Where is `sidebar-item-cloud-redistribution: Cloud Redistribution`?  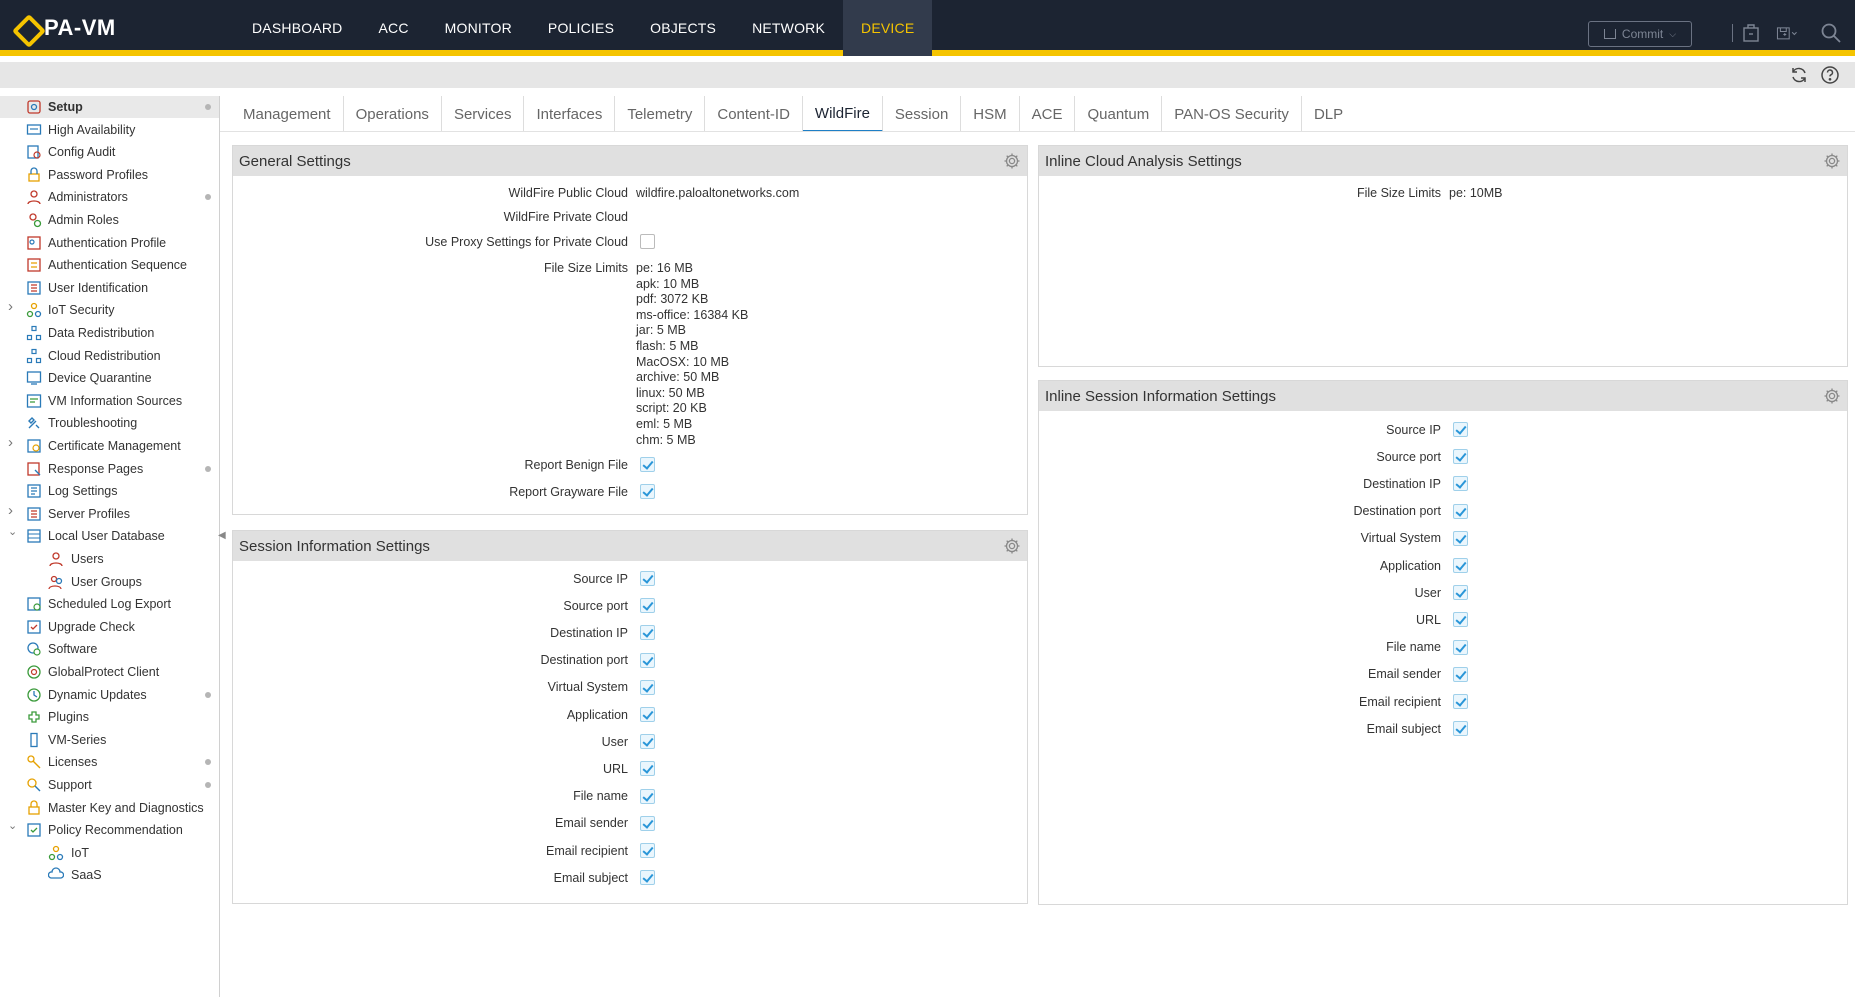 sidebar-item-cloud-redistribution: Cloud Redistribution is located at coordinates (109, 356).